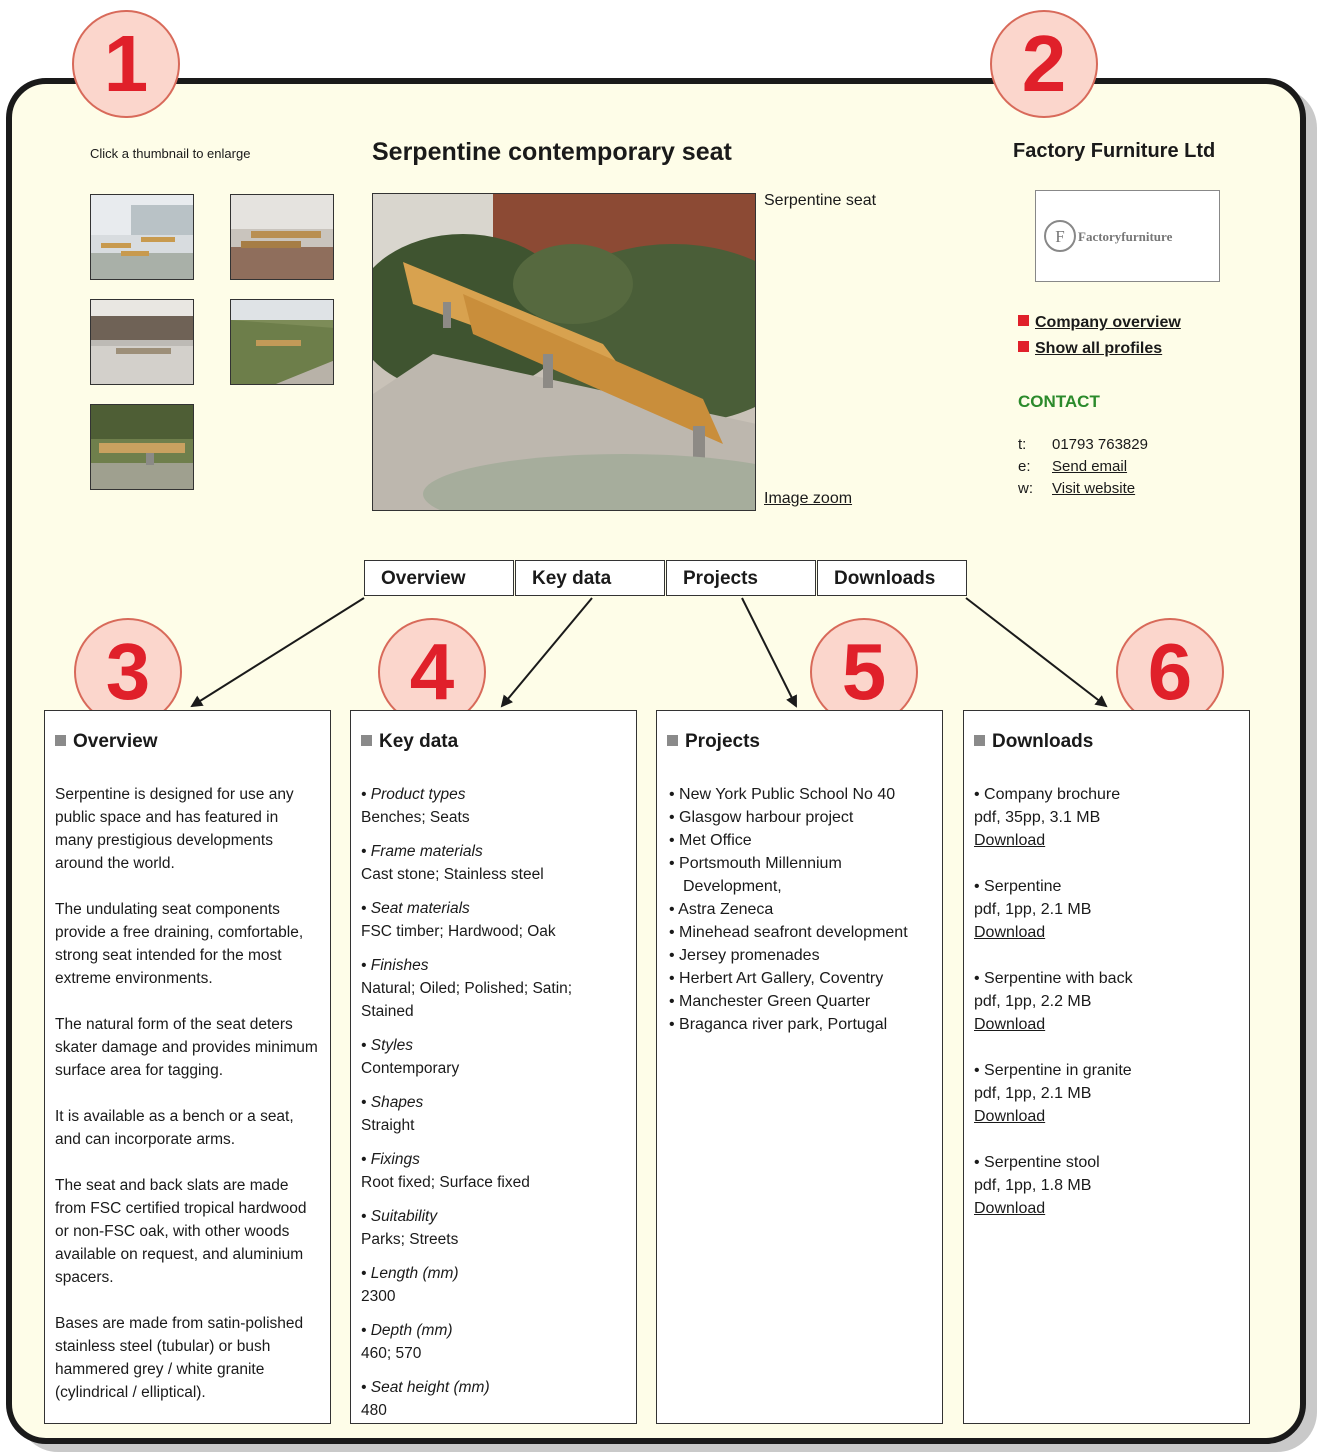 This screenshot has height=1454, width=1317. Describe the element at coordinates (422, 851) in the screenshot. I see `key-data-label: • Frame materials` at that location.